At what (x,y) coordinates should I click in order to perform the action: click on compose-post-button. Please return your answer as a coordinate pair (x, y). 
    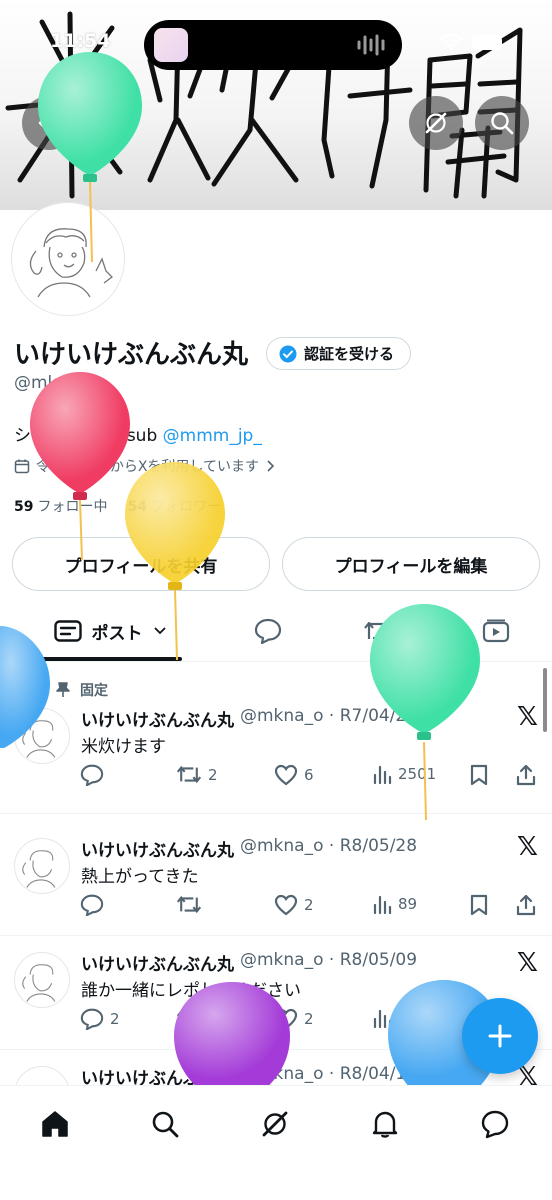
    Looking at the image, I should click on (500, 1036).